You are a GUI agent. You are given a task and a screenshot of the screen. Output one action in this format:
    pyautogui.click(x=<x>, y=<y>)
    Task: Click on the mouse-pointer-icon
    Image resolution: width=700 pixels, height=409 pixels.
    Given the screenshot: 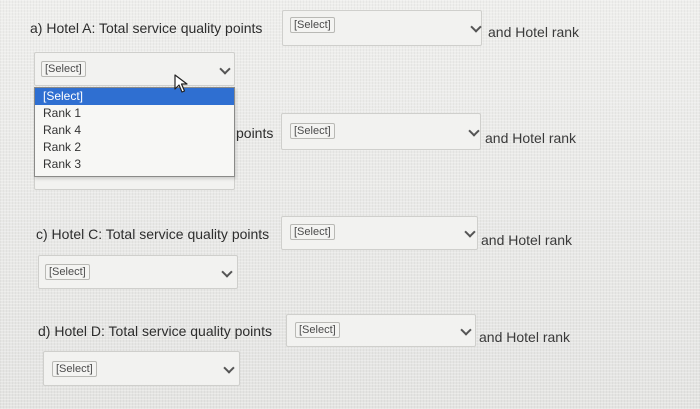 What is the action you would take?
    pyautogui.click(x=181, y=83)
    